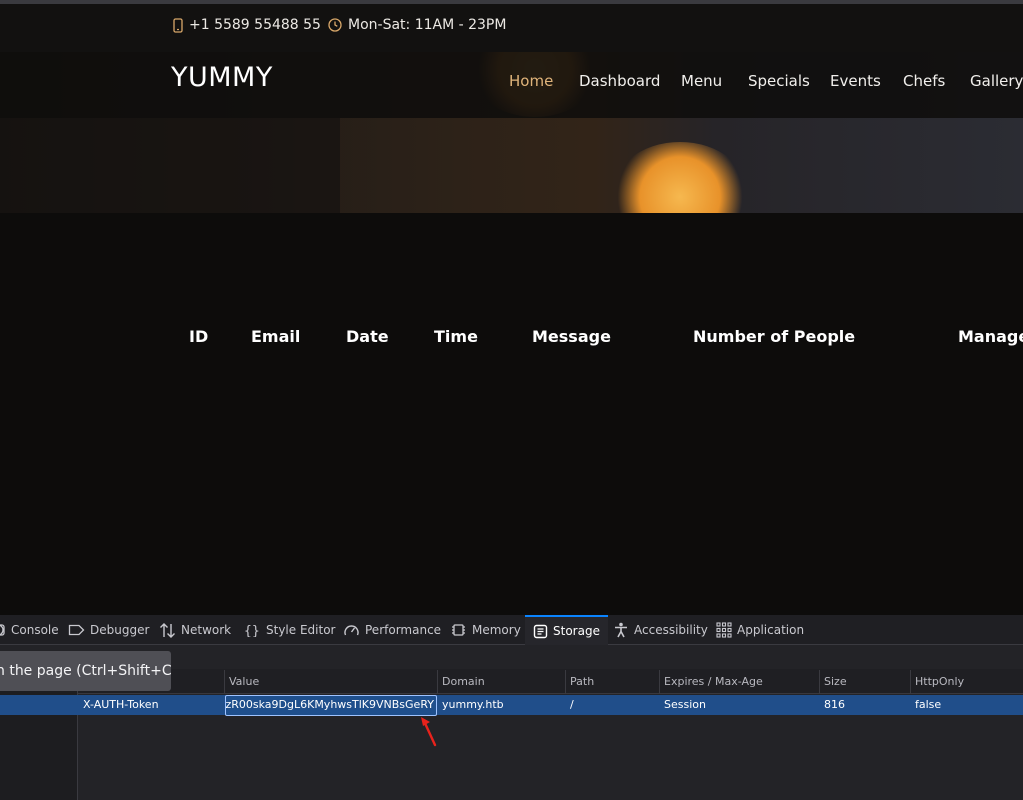  Describe the element at coordinates (85, 671) in the screenshot. I see `element-picker-tooltip: n the page (Ctrl+Shift+C)` at that location.